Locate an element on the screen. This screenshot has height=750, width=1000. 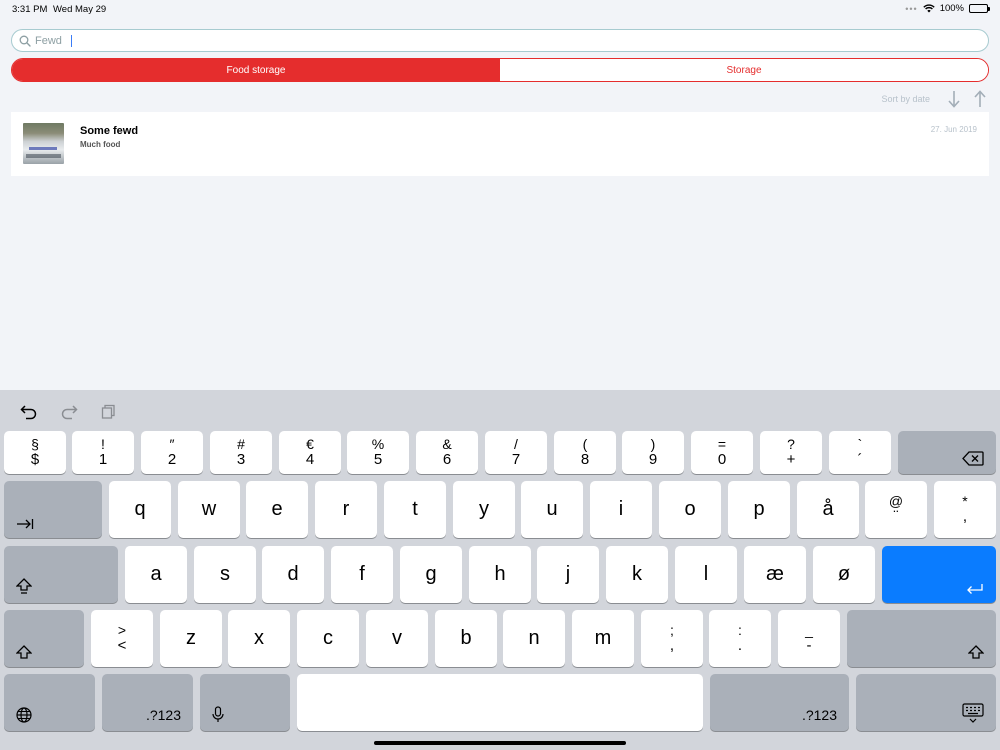
tab-key is located at coordinates (53, 509).